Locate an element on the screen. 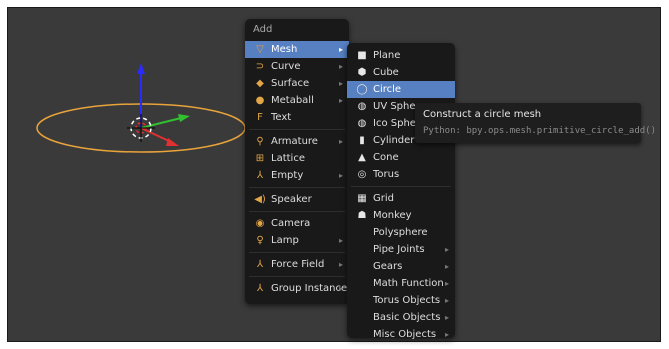  mesh-menu-item-torus-objects: Torus Objects ▸ is located at coordinates (401, 300).